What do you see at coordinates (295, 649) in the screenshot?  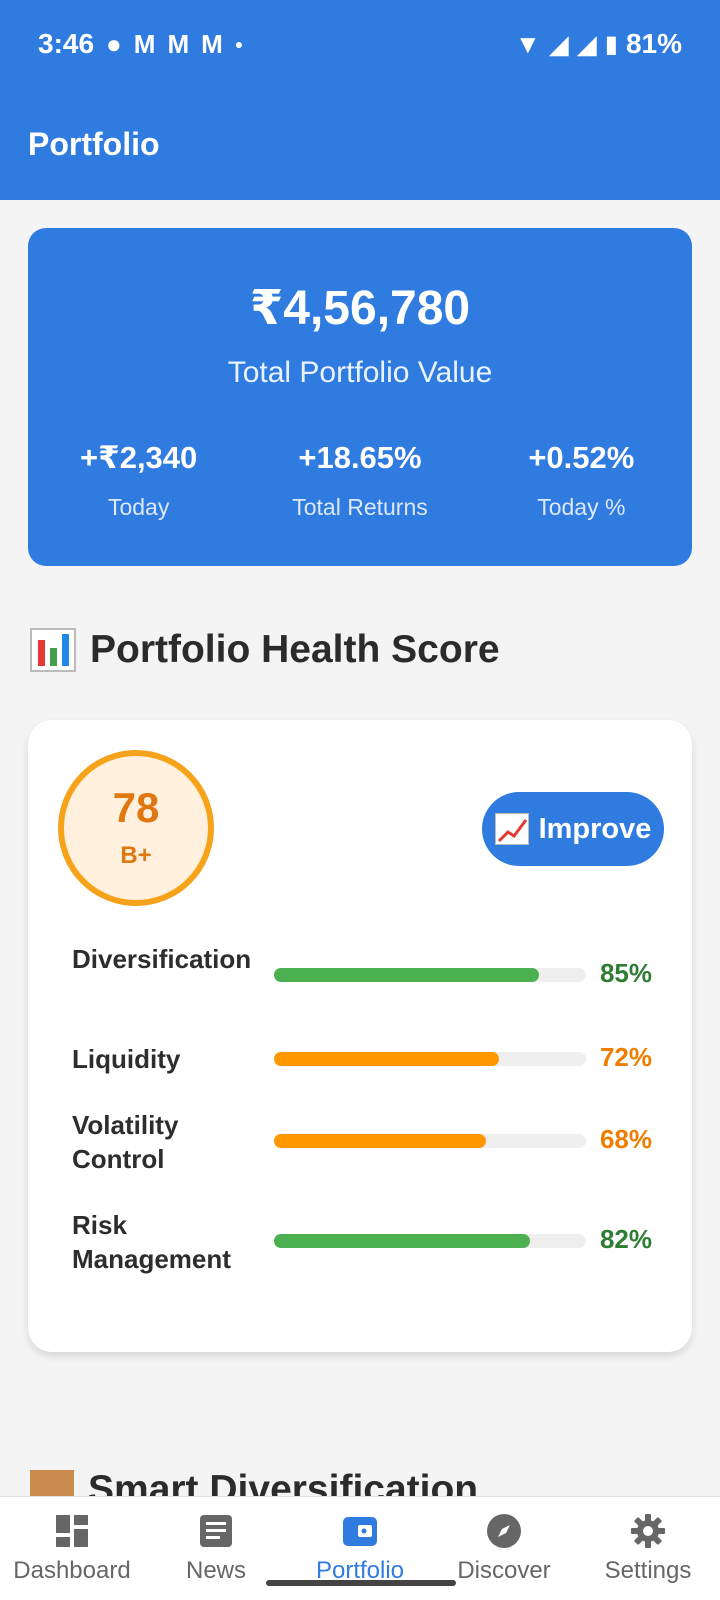 I see `health-section-title-text: Portfolio Health Score` at bounding box center [295, 649].